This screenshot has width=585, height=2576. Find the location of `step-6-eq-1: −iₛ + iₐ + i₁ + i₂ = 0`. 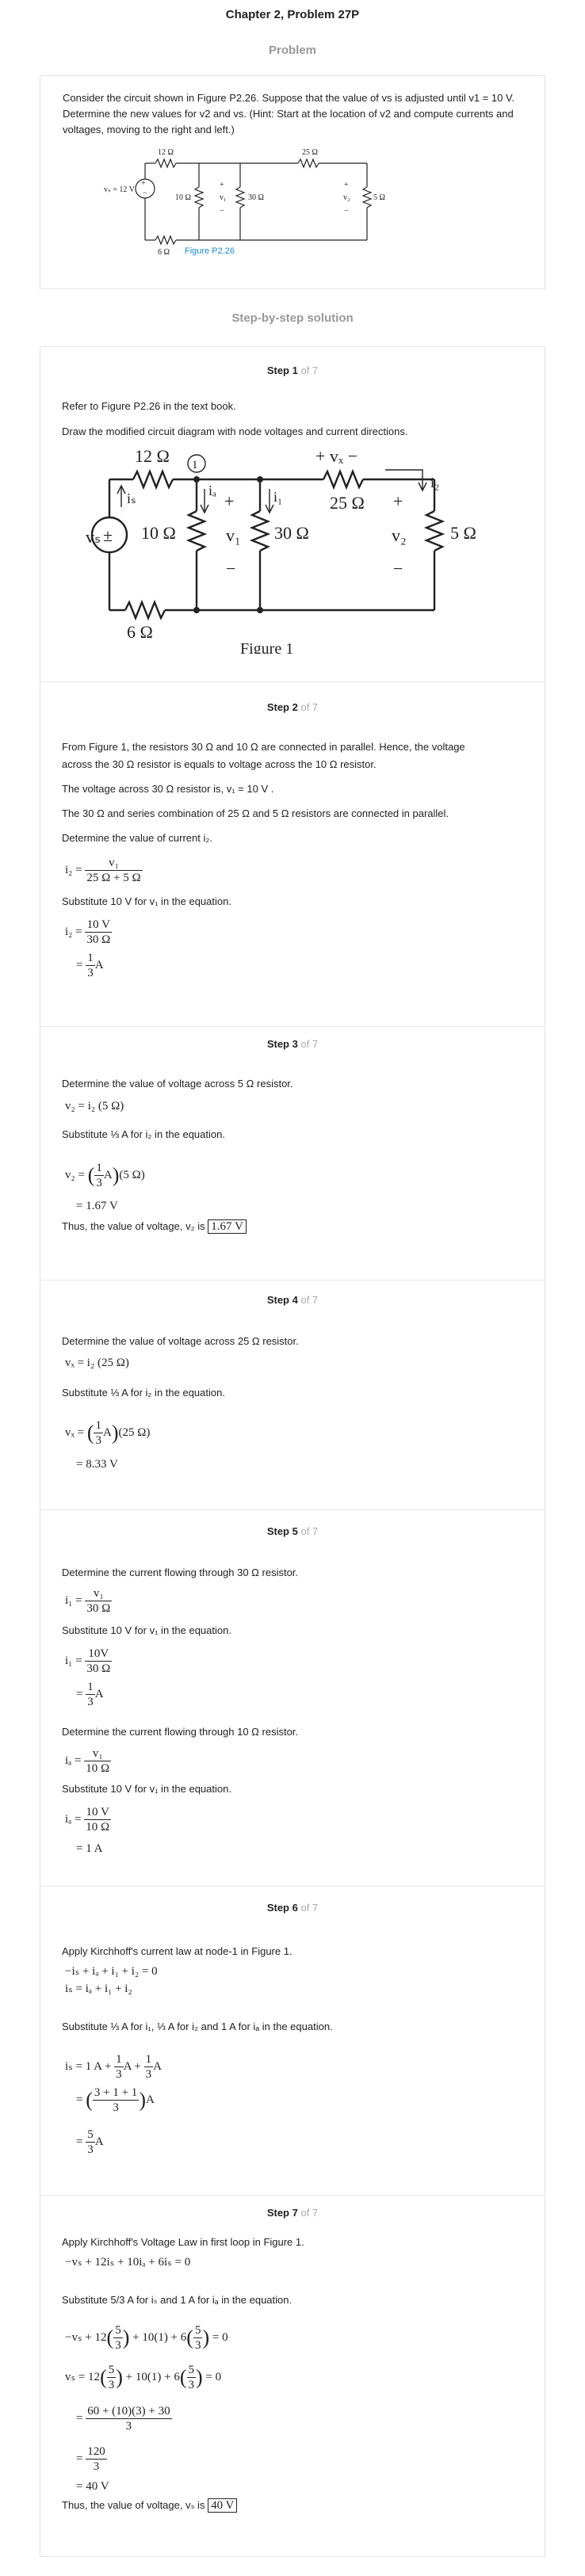

step-6-eq-1: −iₛ + iₐ + i₁ + i₂ = 0 is located at coordinates (112, 1971).